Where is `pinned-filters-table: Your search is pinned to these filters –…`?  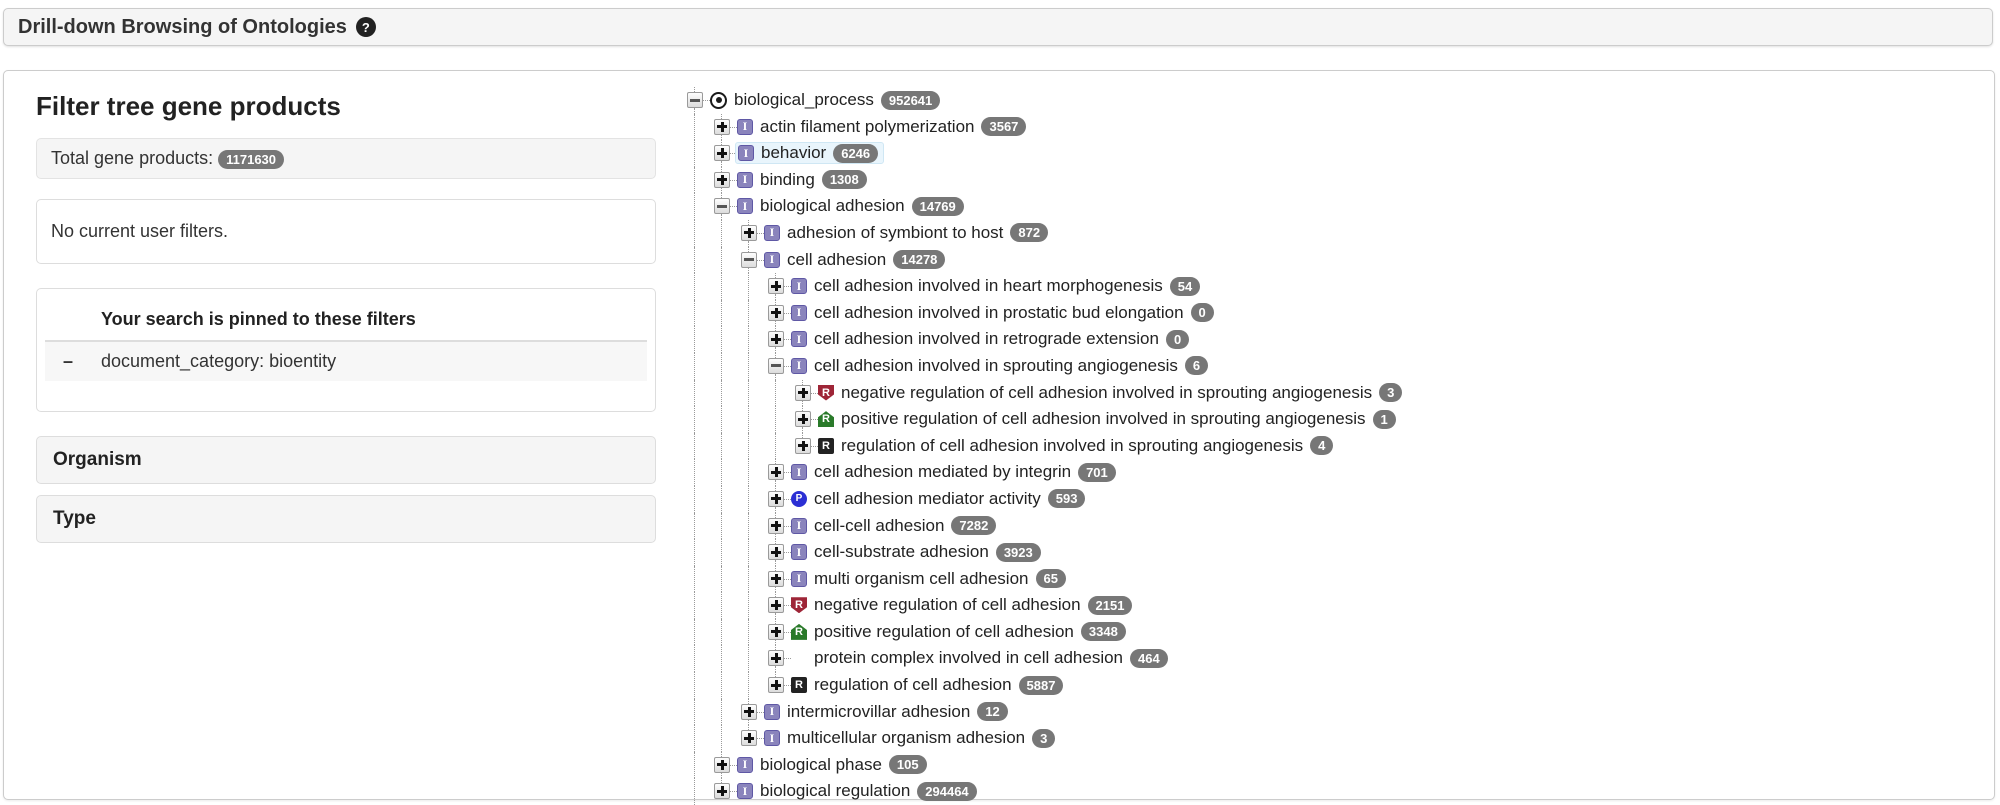
pinned-filters-table: Your search is pinned to these filters –… is located at coordinates (346, 342).